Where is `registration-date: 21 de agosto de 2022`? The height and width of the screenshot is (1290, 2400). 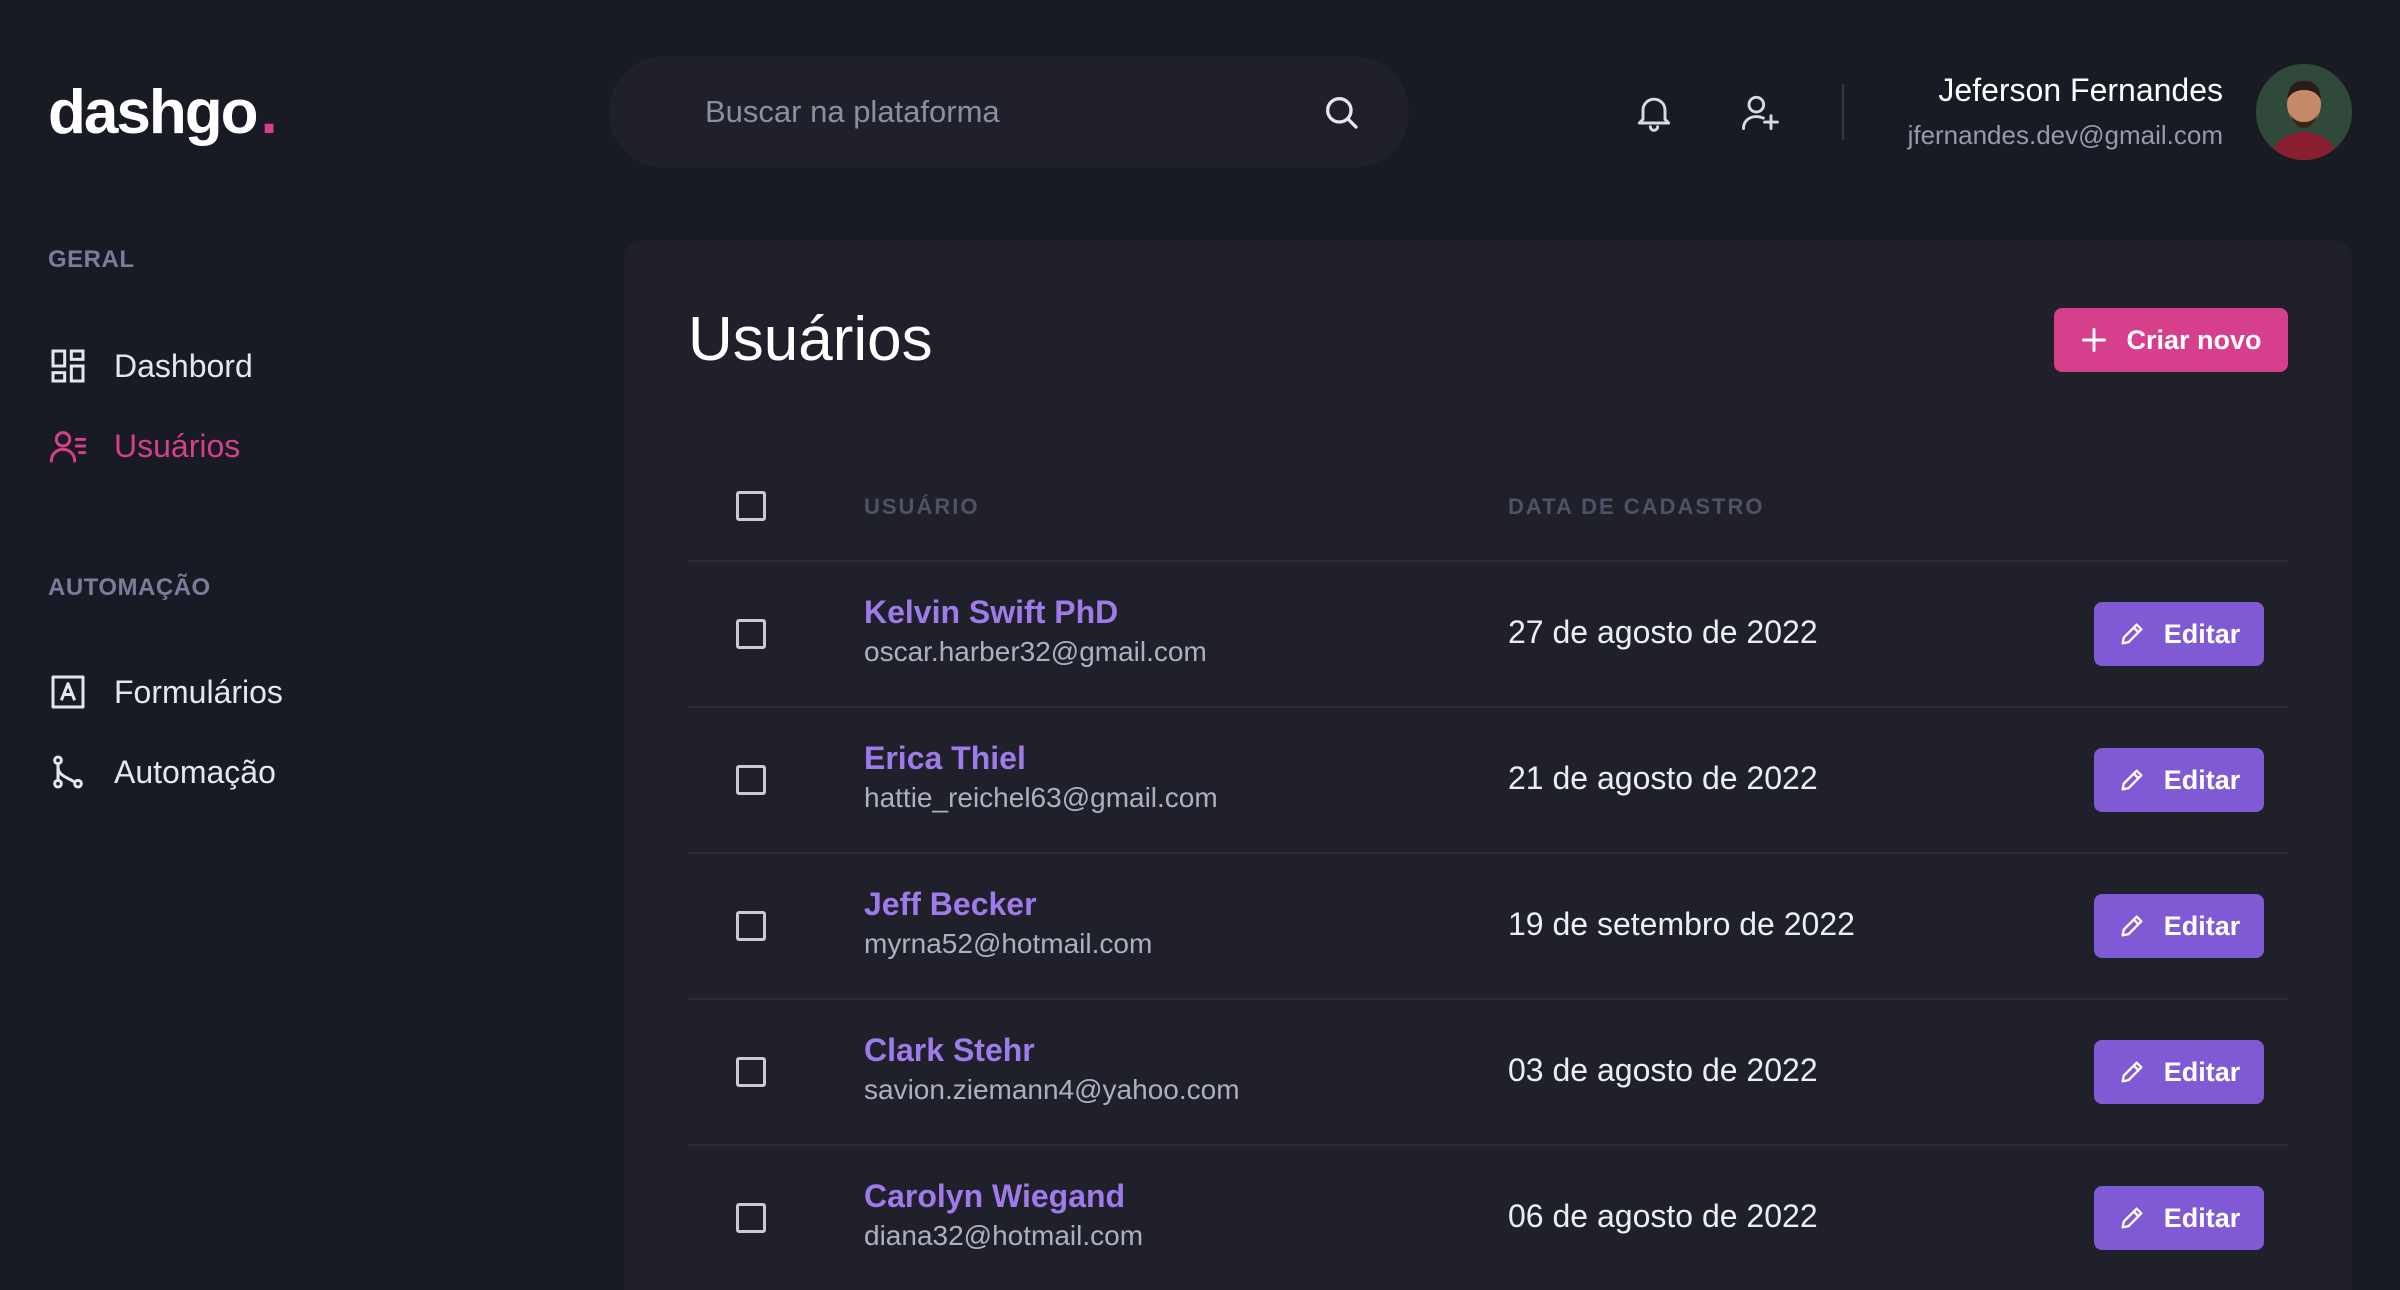
registration-date: 21 de agosto de 2022 is located at coordinates (1663, 778).